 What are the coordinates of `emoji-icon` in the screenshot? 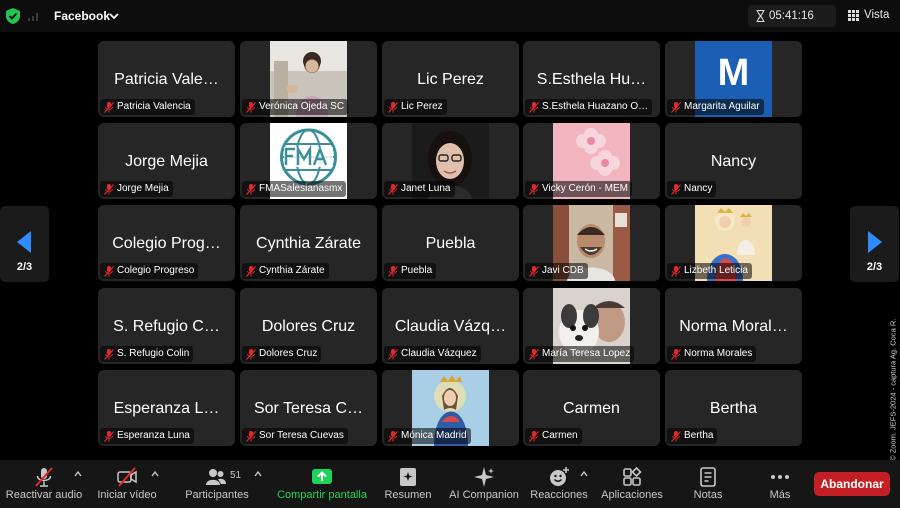 It's located at (559, 476).